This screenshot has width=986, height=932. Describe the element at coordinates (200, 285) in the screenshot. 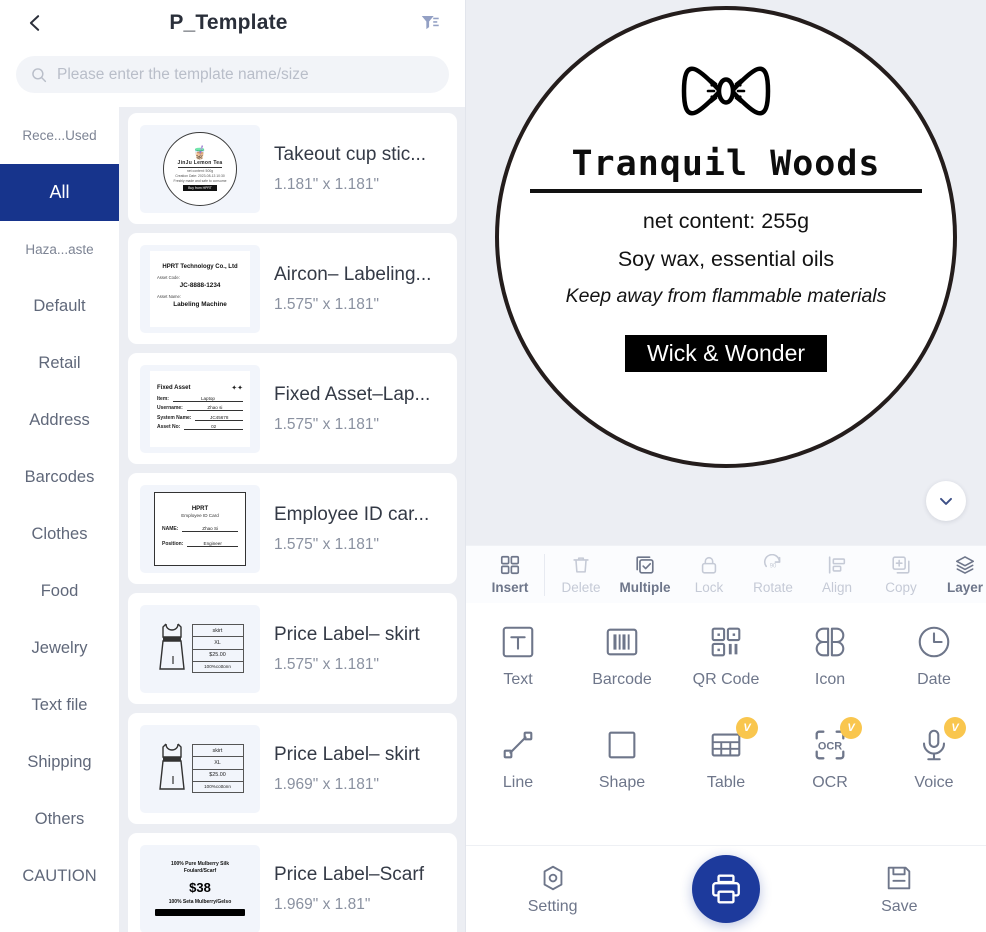

I see `thumb-value: JC-8888-1234` at that location.